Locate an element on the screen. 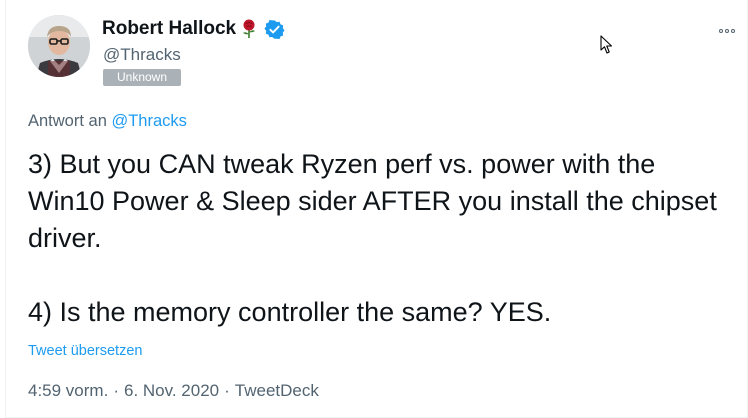  avatar is located at coordinates (59, 46).